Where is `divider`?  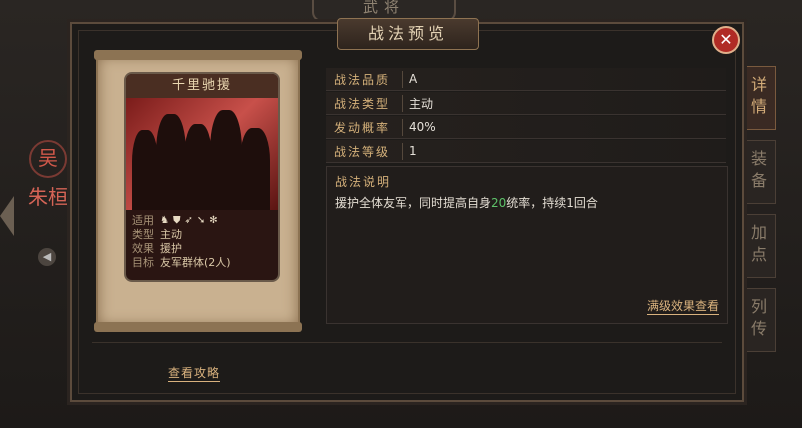 divider is located at coordinates (407, 342).